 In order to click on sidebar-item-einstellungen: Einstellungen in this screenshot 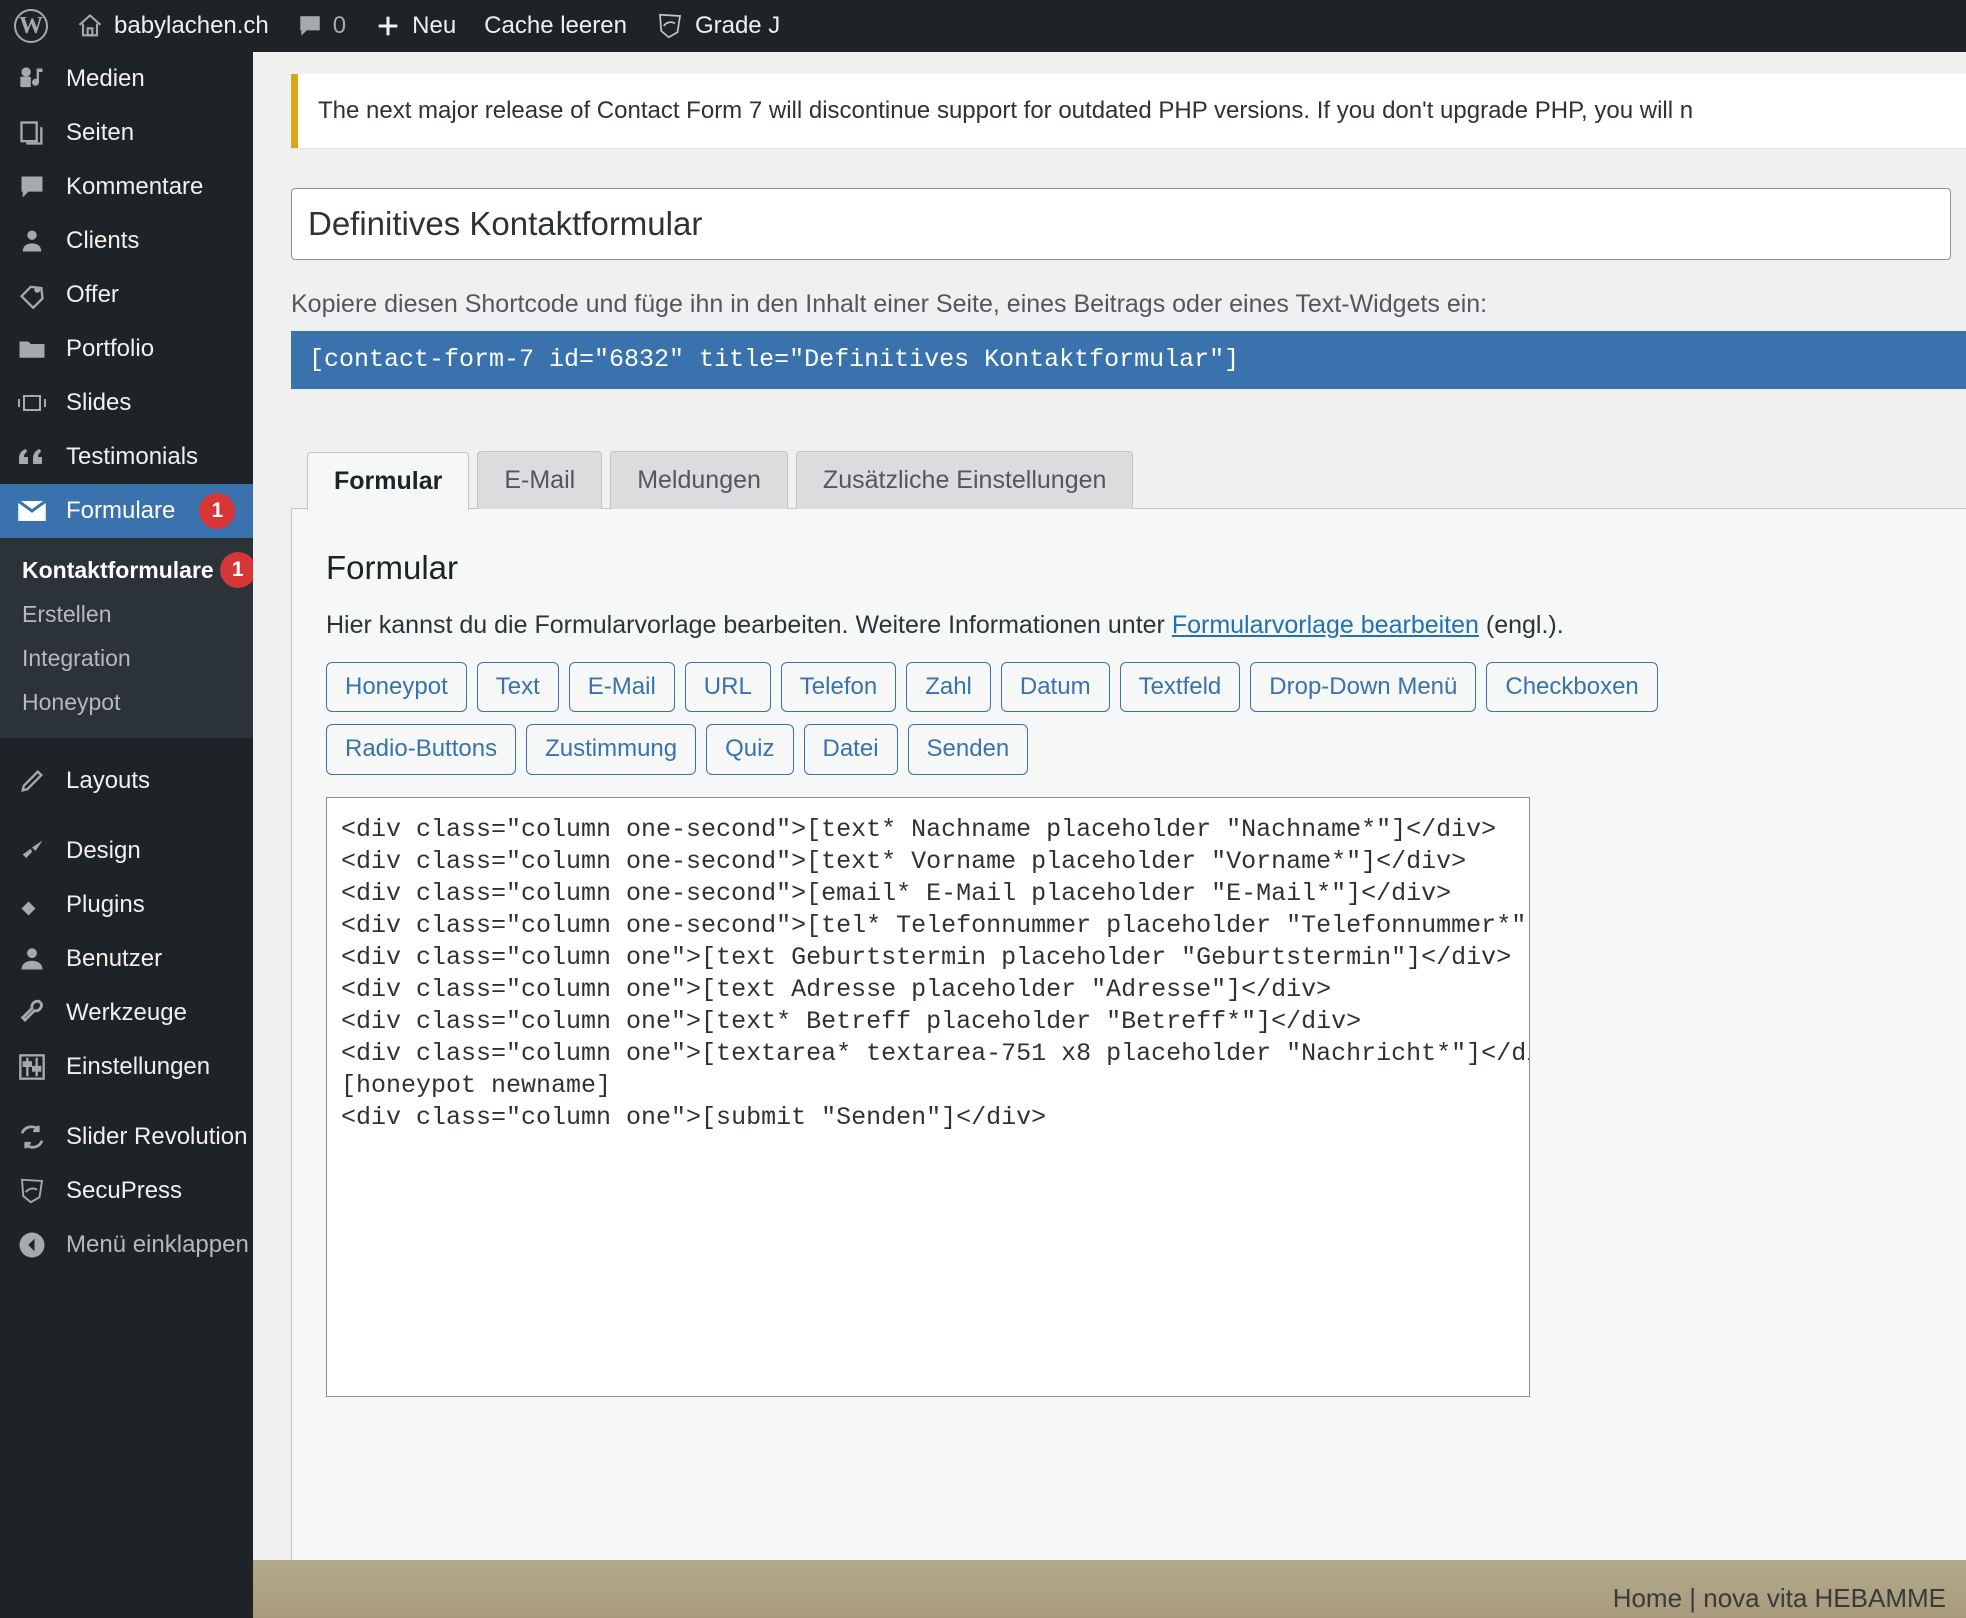, I will do `click(126, 1067)`.